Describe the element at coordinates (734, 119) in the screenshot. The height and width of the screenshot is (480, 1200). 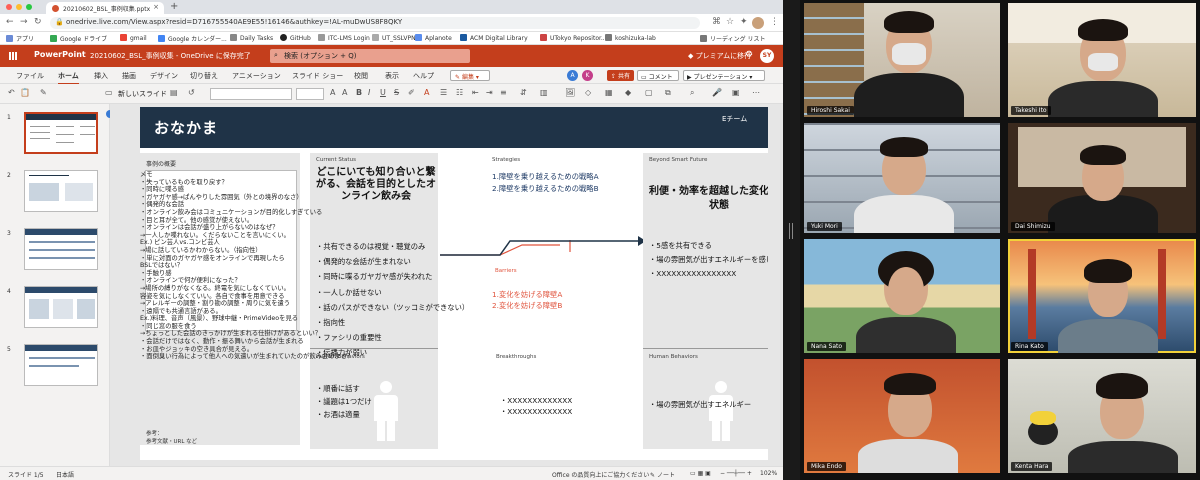
I see `team-label: Eチーム` at that location.